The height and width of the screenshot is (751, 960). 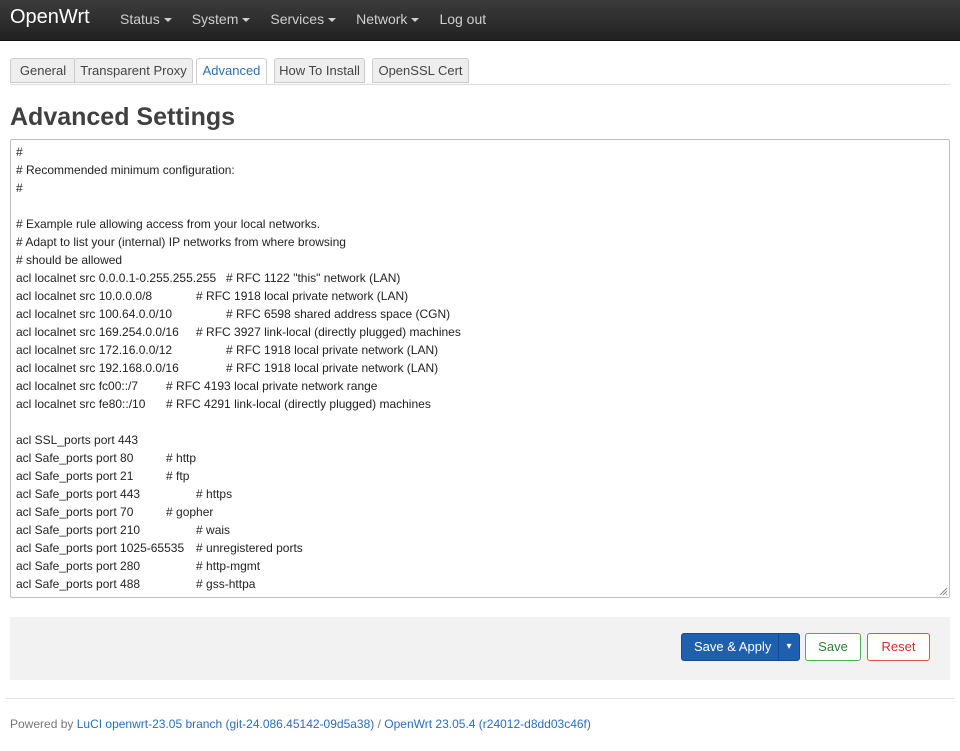 What do you see at coordinates (480, 648) in the screenshot?
I see `form-actions: Save & Apply ▾ Save Reset` at bounding box center [480, 648].